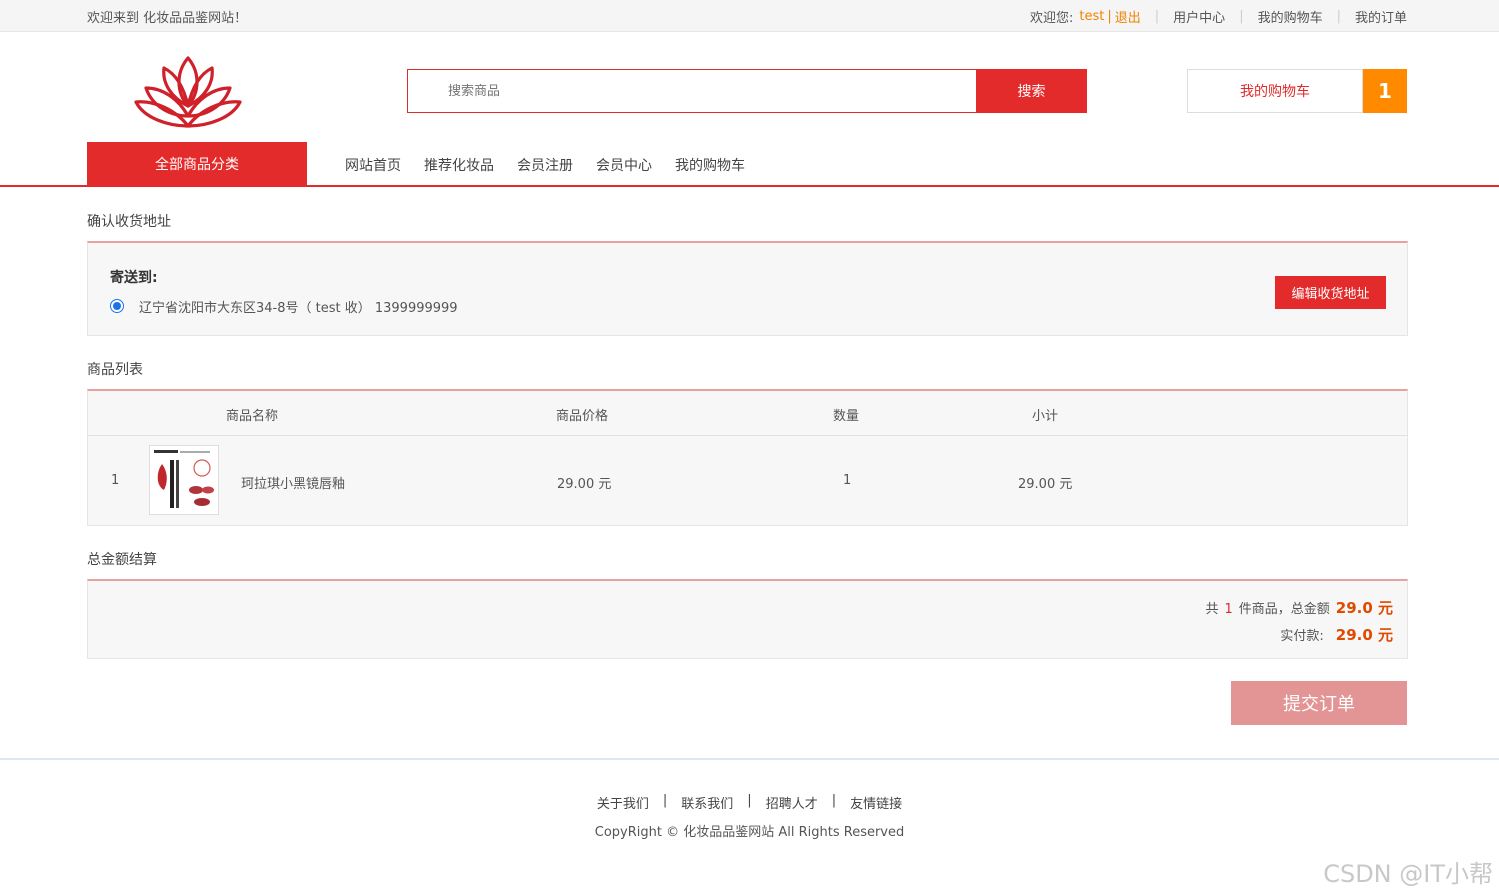  Describe the element at coordinates (1199, 16) in the screenshot. I see `user-center-link: 用户中心` at that location.